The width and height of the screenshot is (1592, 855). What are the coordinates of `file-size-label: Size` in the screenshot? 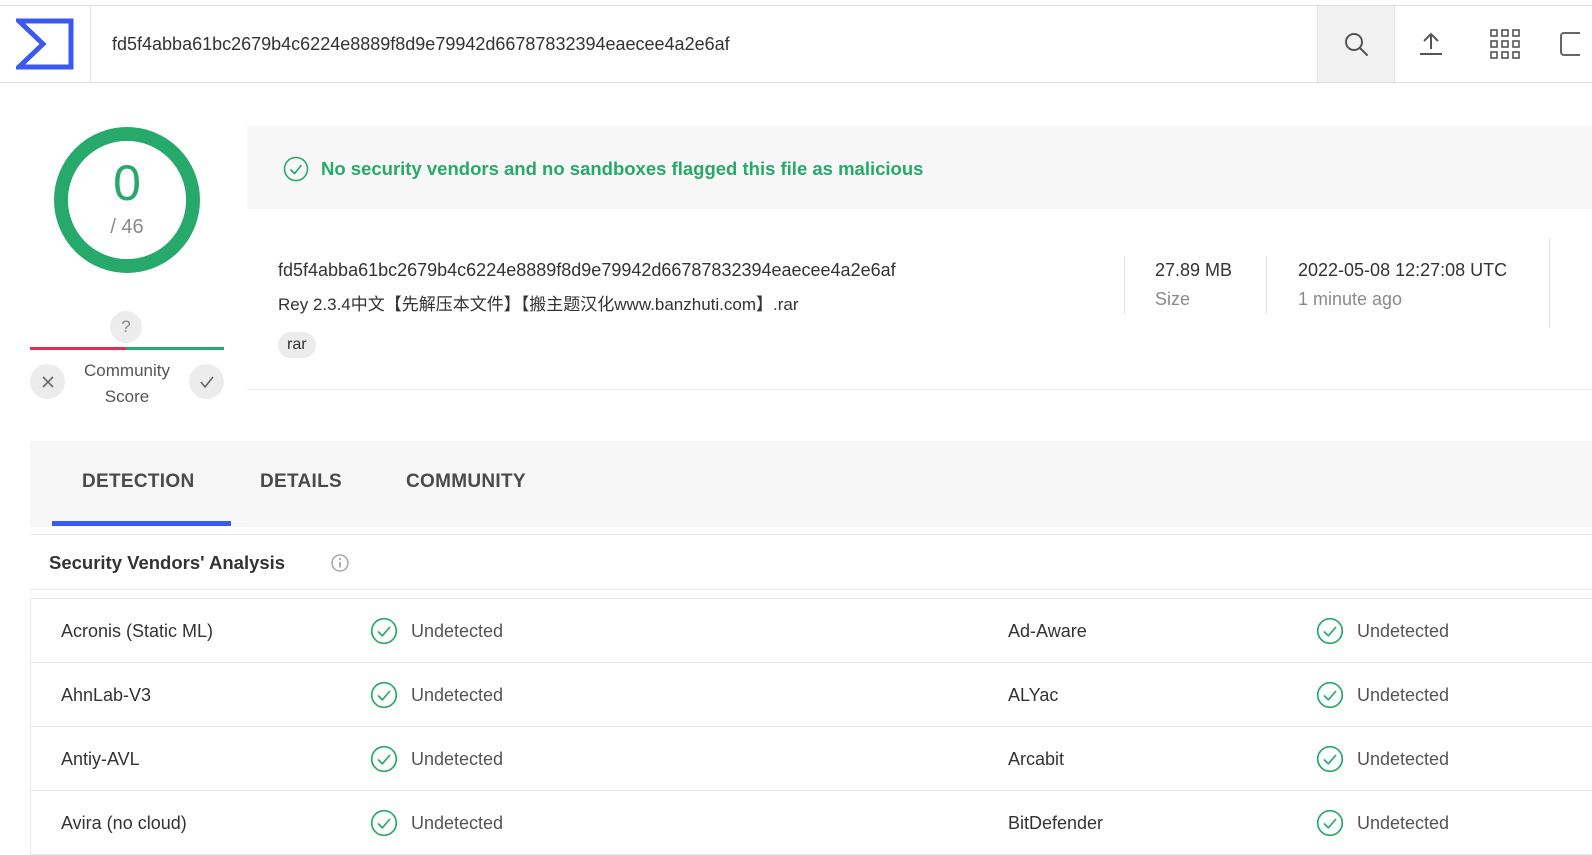 It's located at (1173, 299).